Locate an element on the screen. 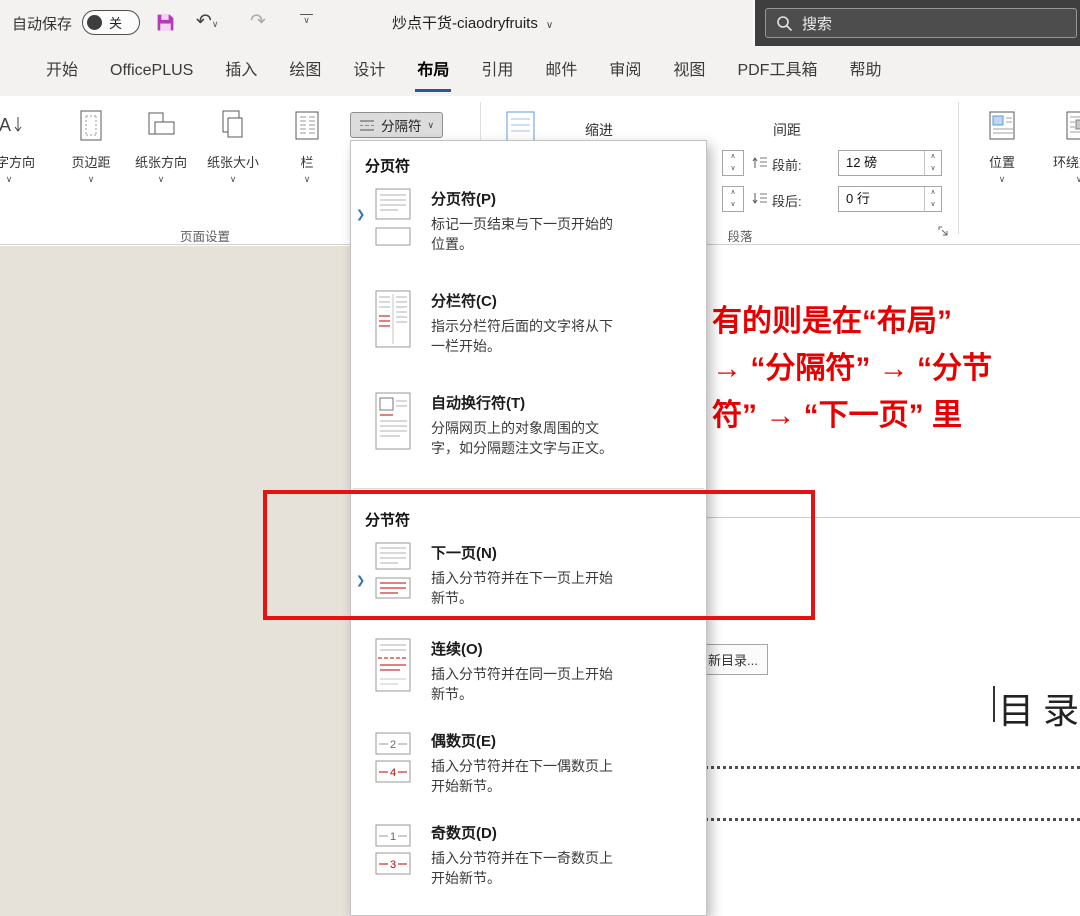 This screenshot has width=1080, height=916. svg-text: 1 is located at coordinates (393, 837).